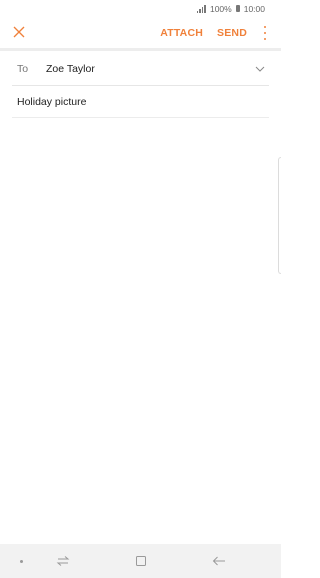 This screenshot has height=578, width=320. I want to click on clock: 10:00, so click(254, 8).